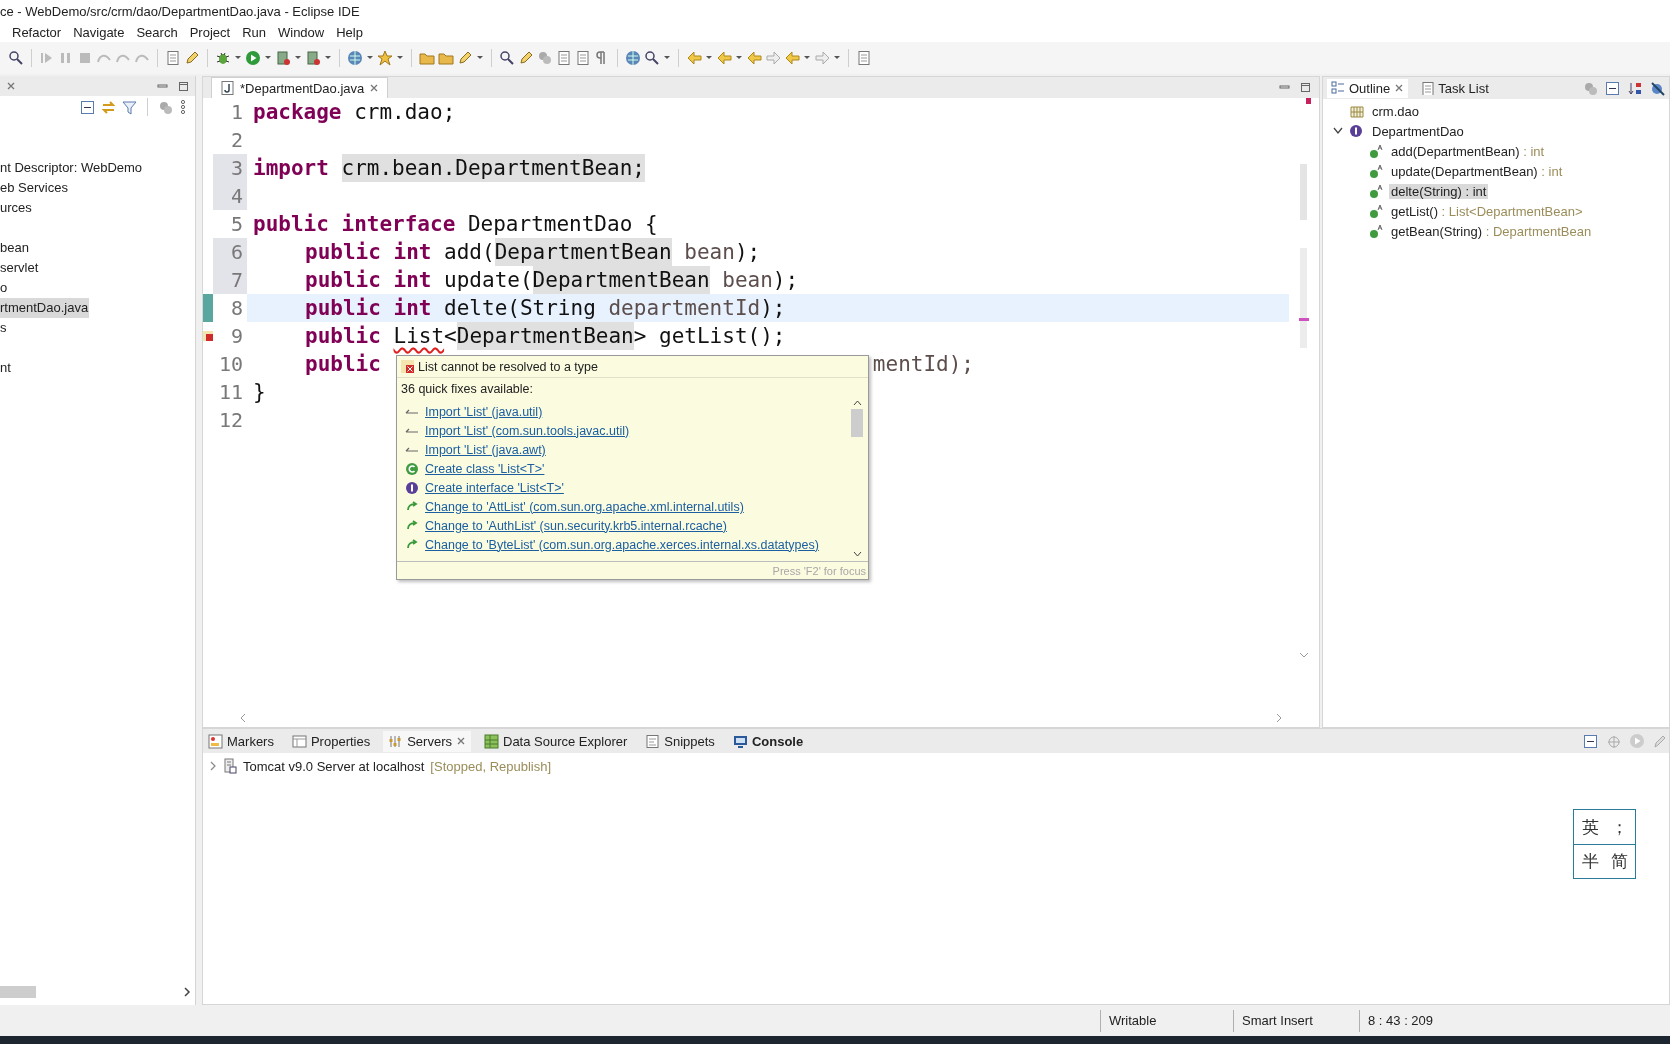 The width and height of the screenshot is (1670, 1044). What do you see at coordinates (45, 308) in the screenshot?
I see `tree-item: rtmentDao.java` at bounding box center [45, 308].